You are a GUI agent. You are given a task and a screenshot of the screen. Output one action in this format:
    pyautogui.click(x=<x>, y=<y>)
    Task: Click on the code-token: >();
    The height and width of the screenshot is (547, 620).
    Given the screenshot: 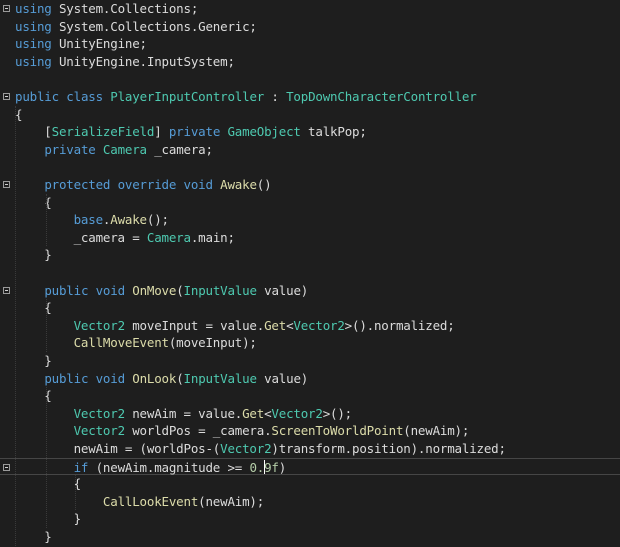 What is the action you would take?
    pyautogui.click(x=337, y=413)
    